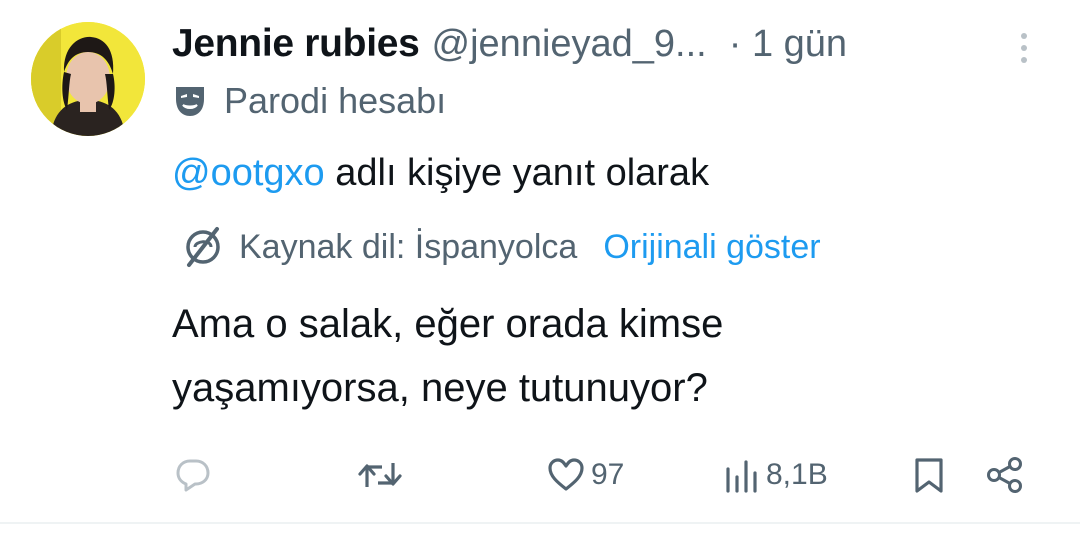  I want to click on like-button: 97, so click(585, 475).